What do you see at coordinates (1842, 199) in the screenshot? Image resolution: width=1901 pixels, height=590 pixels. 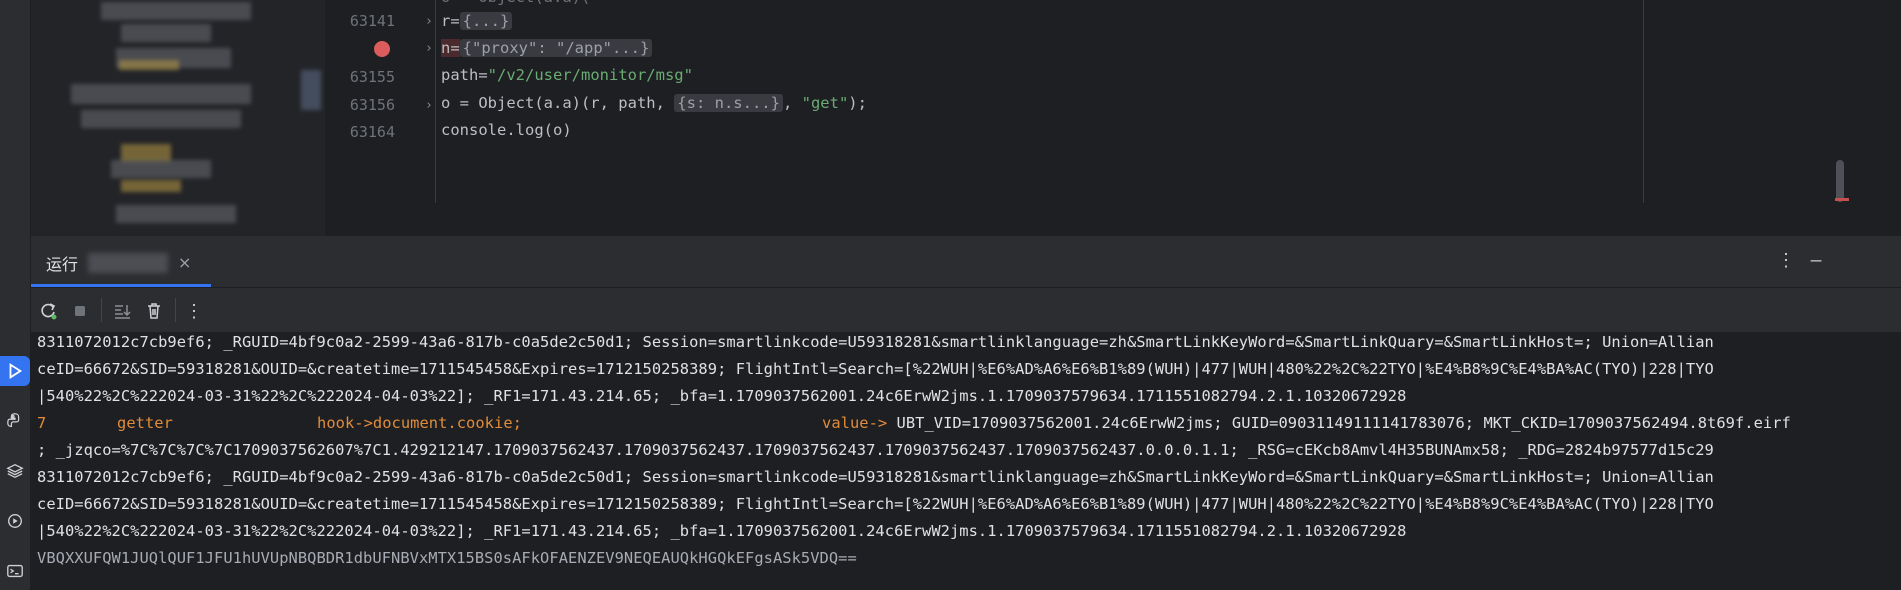 I see `error-marker` at bounding box center [1842, 199].